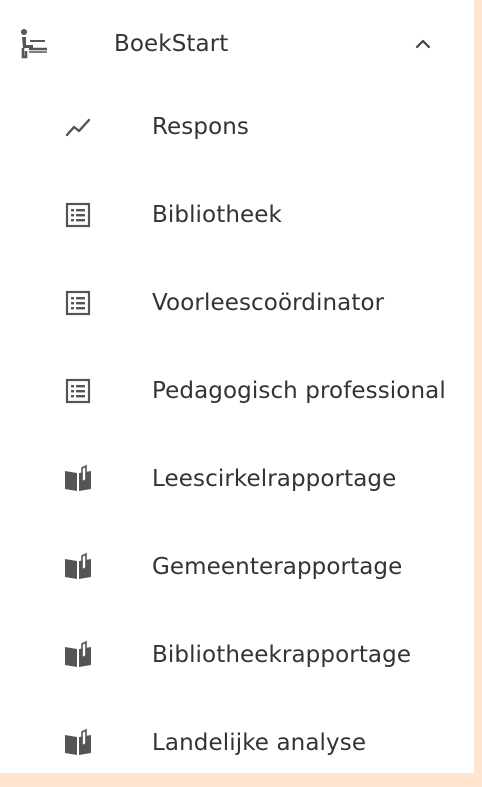 The image size is (482, 787). What do you see at coordinates (268, 303) in the screenshot?
I see `menu-item-label: Voorleescoördinator` at bounding box center [268, 303].